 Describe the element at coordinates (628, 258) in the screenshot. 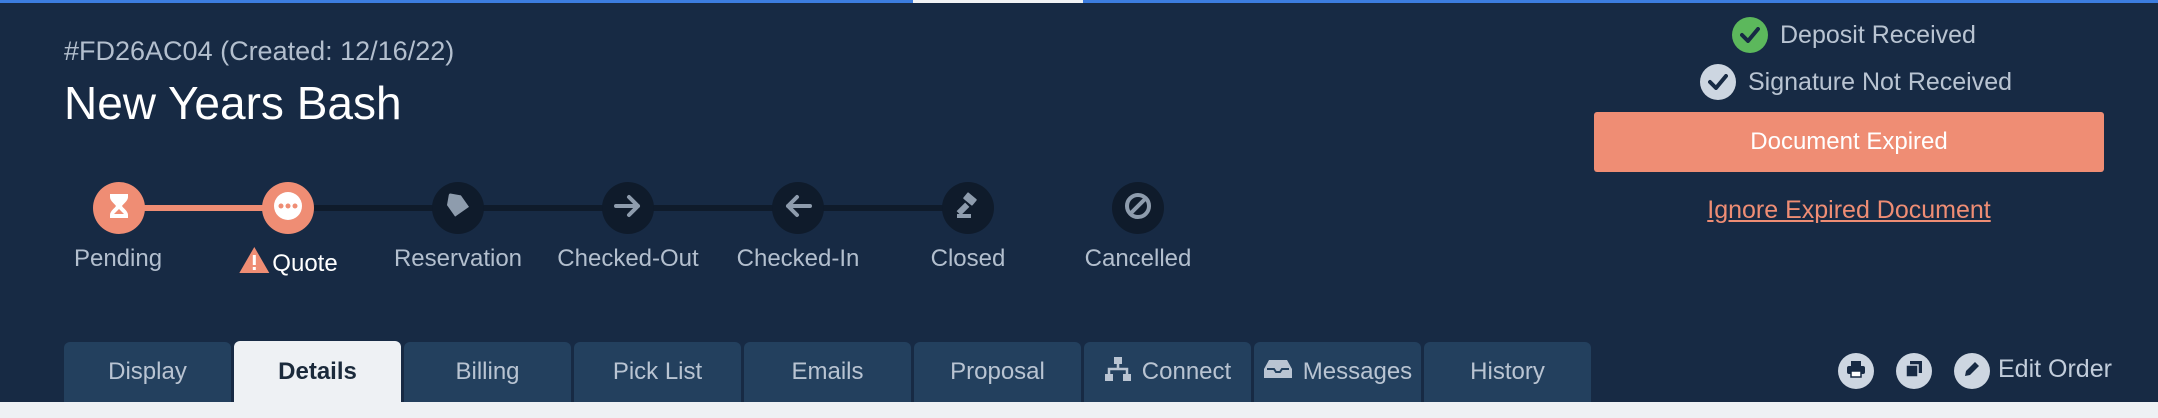

I see `step-label-checked-out: Checked-Out` at that location.